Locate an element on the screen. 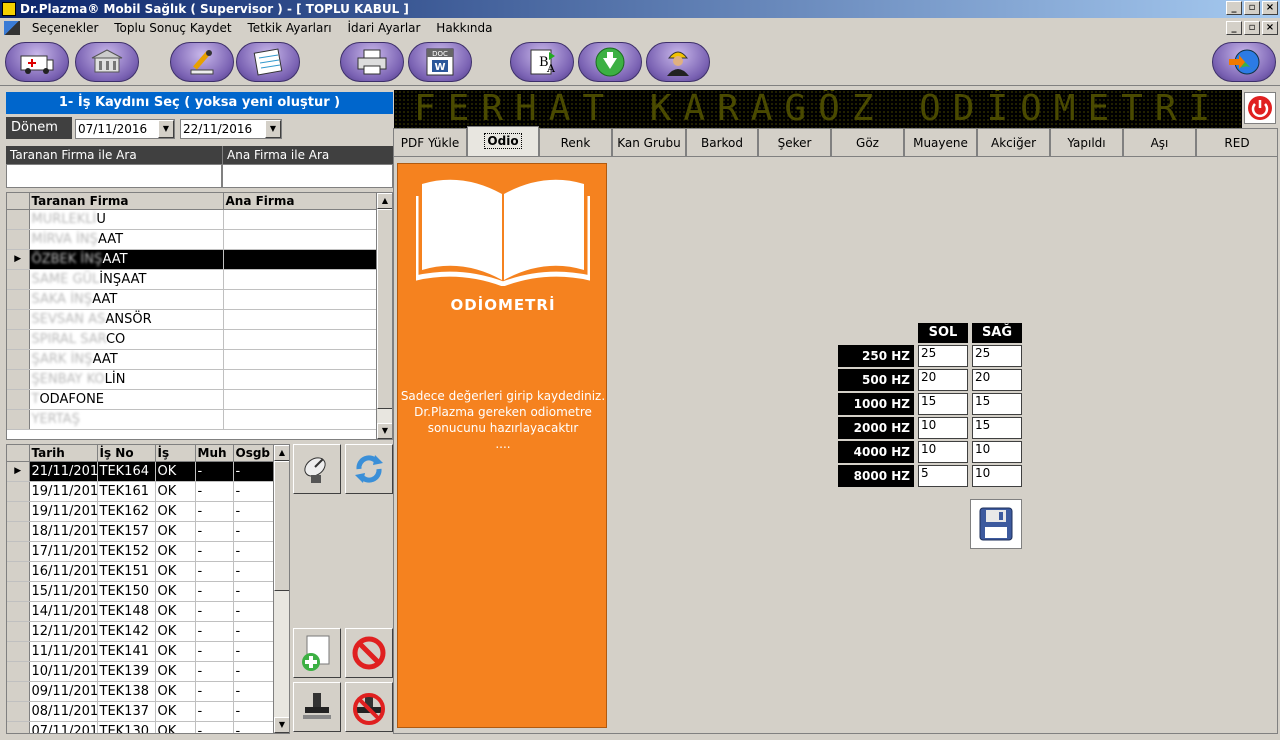 The width and height of the screenshot is (1280, 740). firm-row: MURLEKLİU is located at coordinates (193, 219).